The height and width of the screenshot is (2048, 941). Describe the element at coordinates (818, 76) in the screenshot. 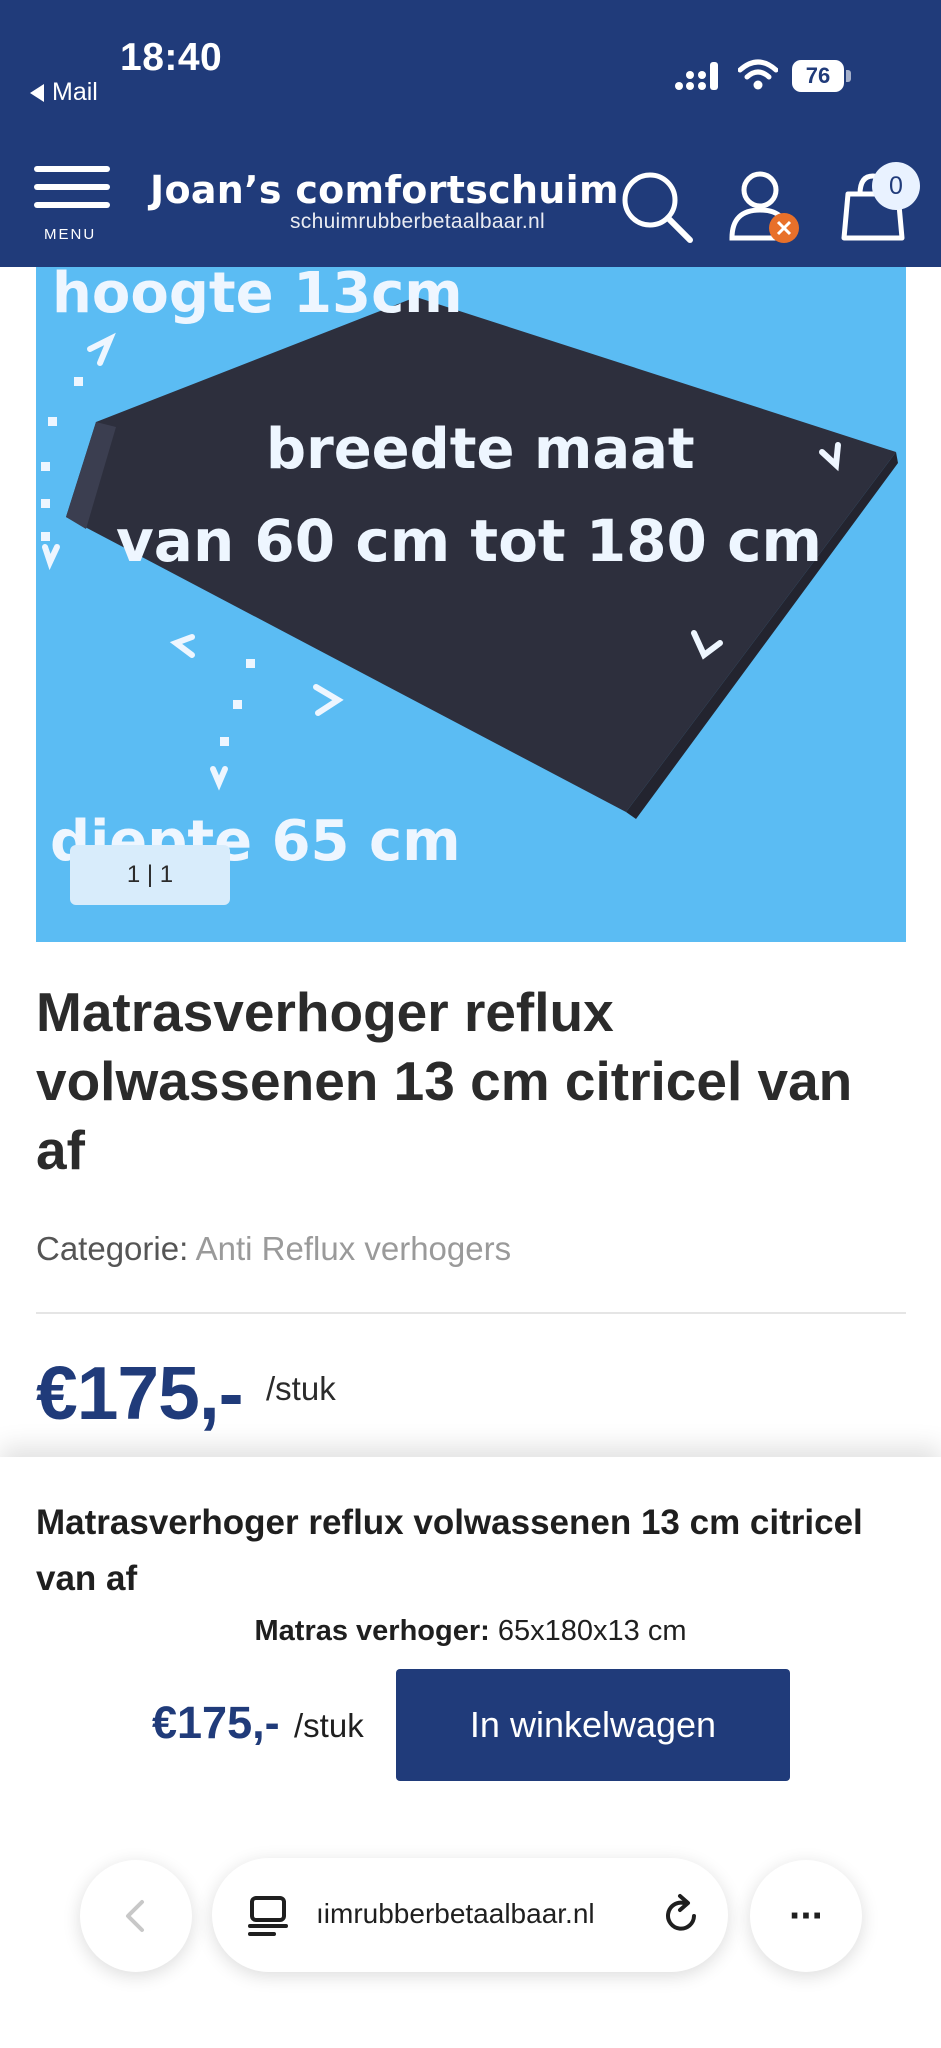

I see `battery-level: 76` at that location.